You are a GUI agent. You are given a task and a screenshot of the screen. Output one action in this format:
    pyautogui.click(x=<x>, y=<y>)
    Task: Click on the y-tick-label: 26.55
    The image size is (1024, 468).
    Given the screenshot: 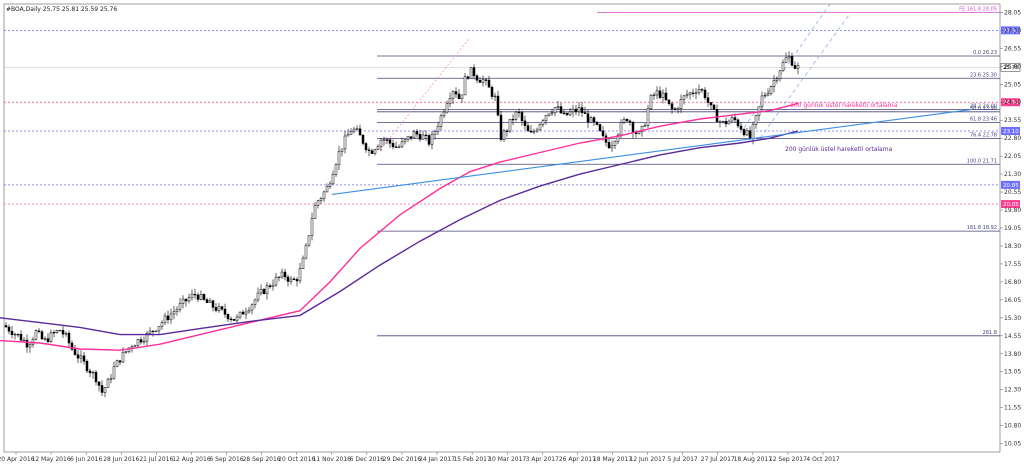 What is the action you would take?
    pyautogui.click(x=1012, y=48)
    